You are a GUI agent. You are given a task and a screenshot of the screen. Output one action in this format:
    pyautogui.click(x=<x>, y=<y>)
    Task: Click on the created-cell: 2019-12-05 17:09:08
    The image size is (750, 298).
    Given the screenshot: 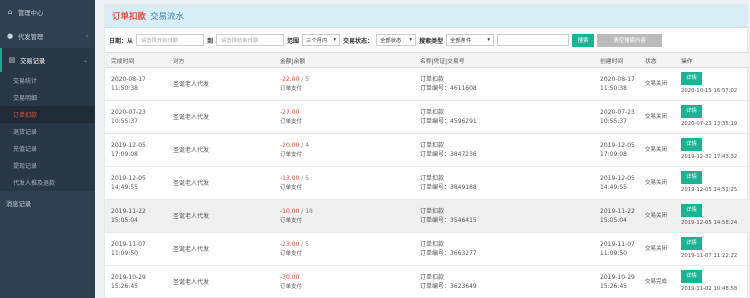 What is the action you would take?
    pyautogui.click(x=616, y=150)
    